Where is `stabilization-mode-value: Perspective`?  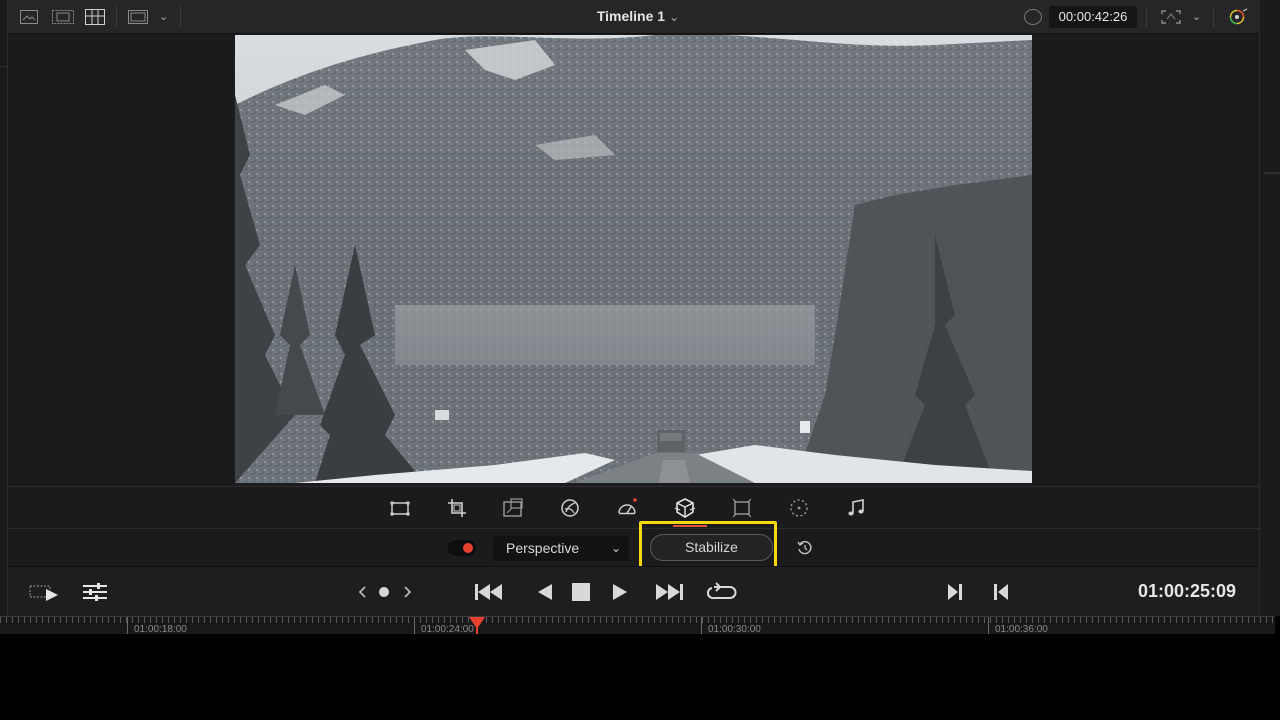
stabilization-mode-value: Perspective is located at coordinates (543, 548).